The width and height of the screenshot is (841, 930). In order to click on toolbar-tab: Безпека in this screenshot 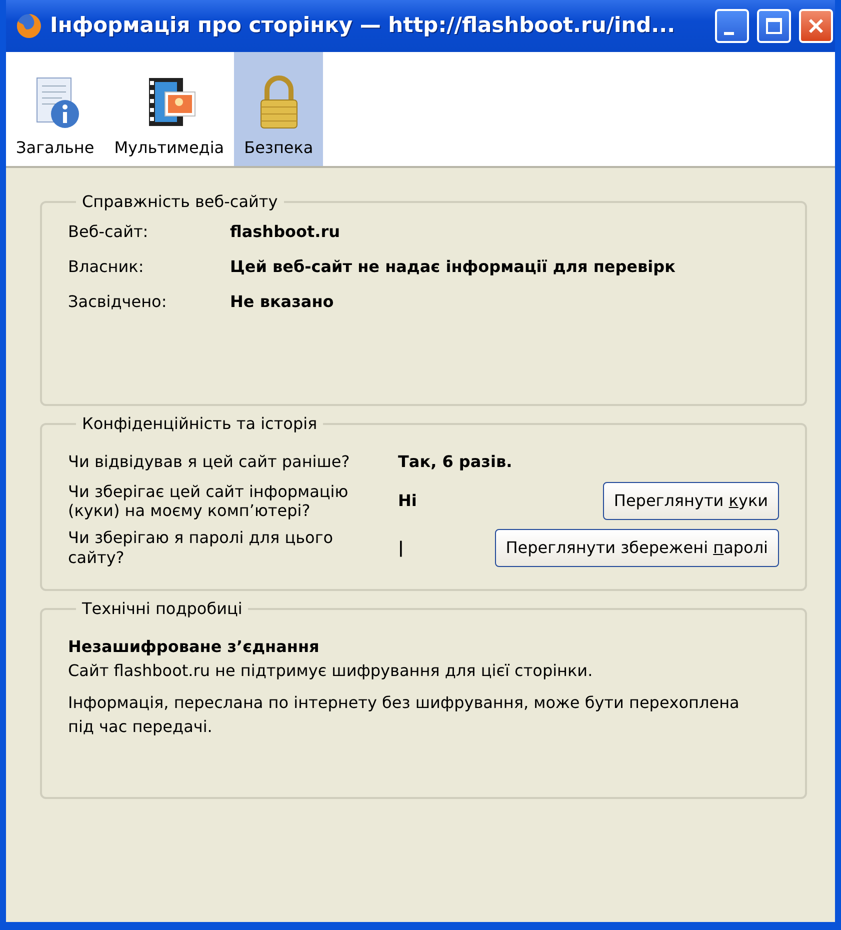, I will do `click(279, 109)`.